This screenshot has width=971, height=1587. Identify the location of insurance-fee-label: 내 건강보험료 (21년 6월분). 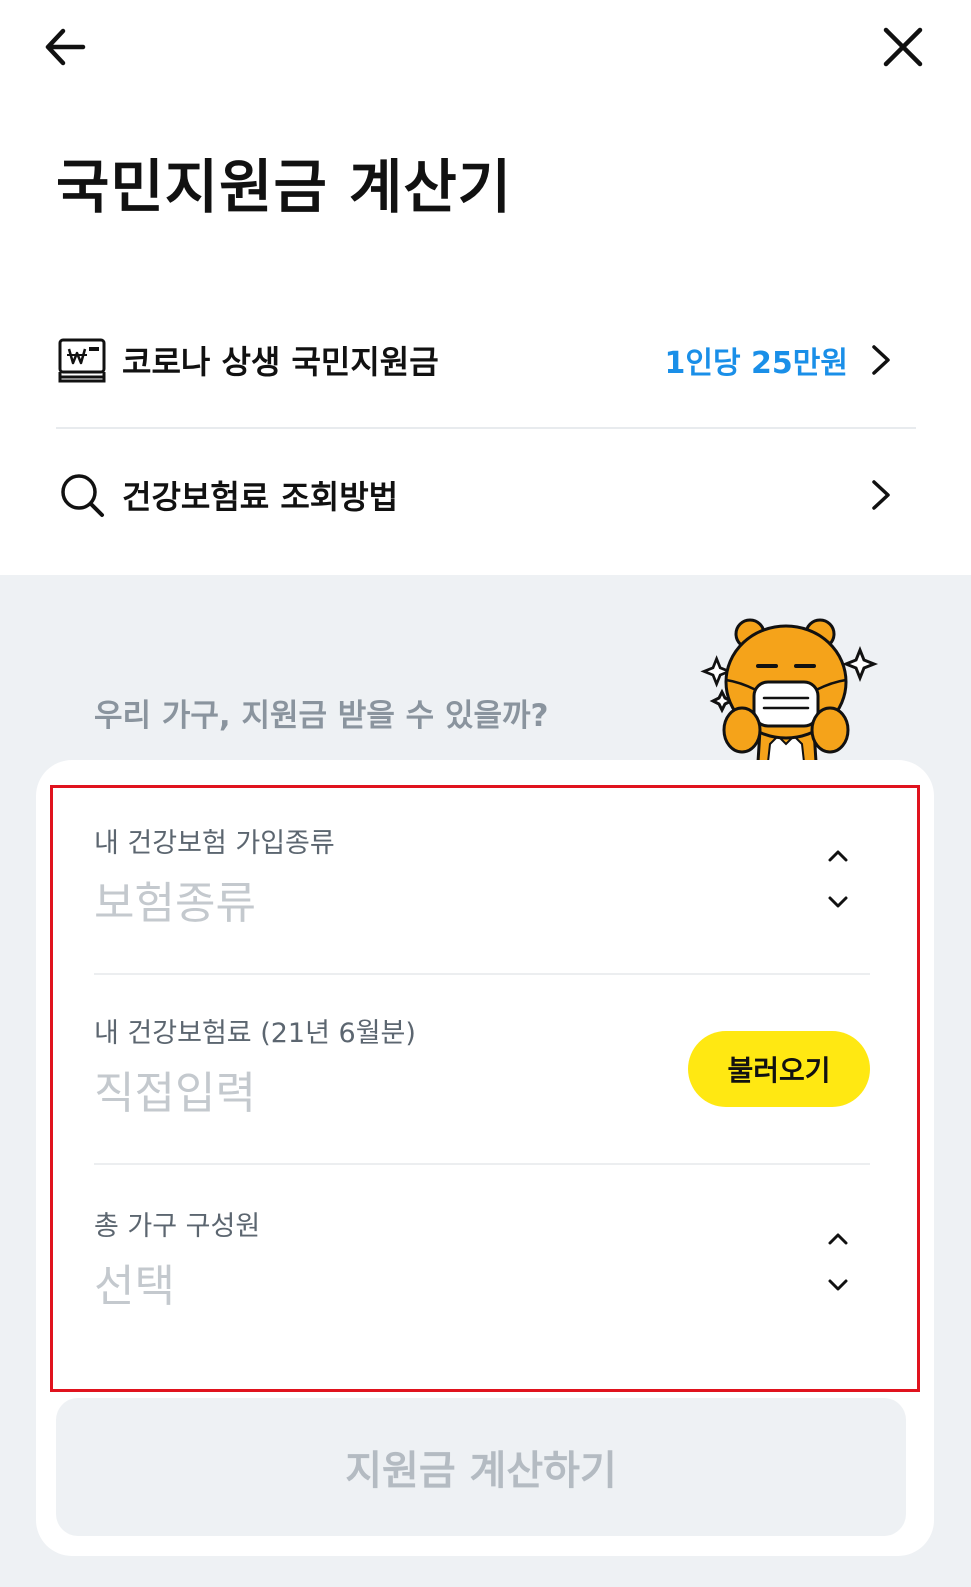
(255, 1033).